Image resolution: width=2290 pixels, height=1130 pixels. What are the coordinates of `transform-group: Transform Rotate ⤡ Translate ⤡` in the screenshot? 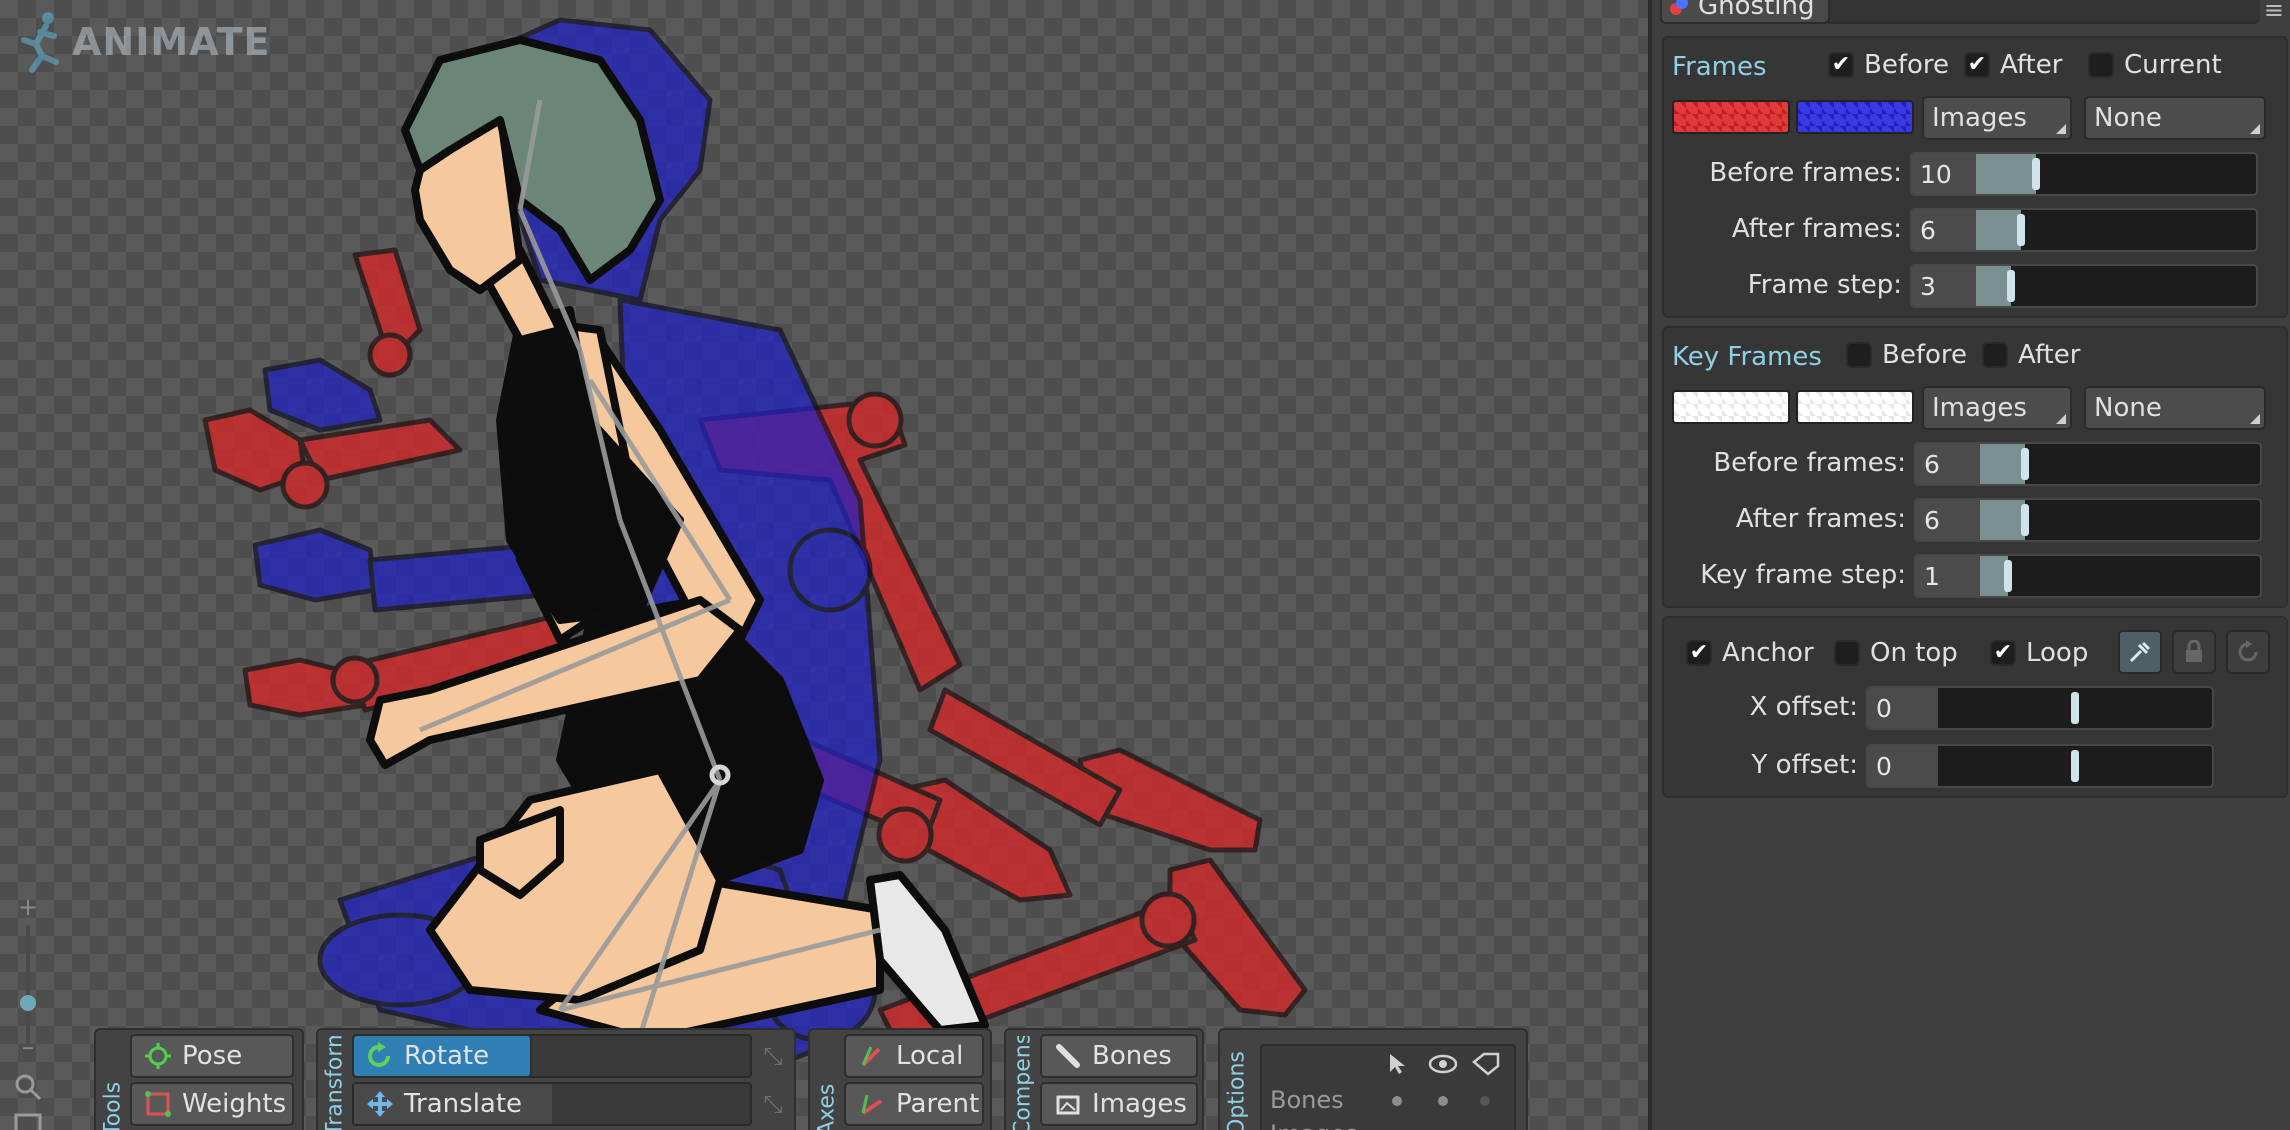 It's located at (556, 1079).